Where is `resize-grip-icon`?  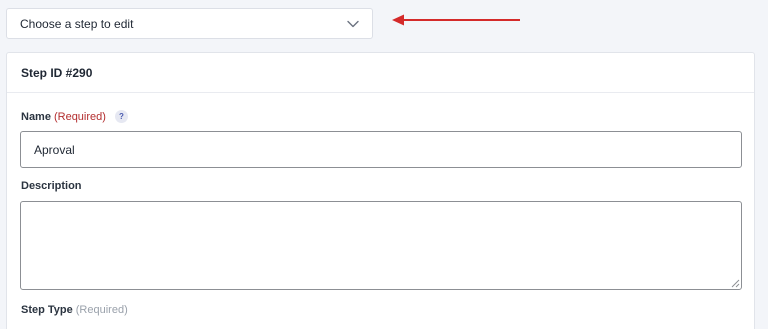 resize-grip-icon is located at coordinates (735, 283).